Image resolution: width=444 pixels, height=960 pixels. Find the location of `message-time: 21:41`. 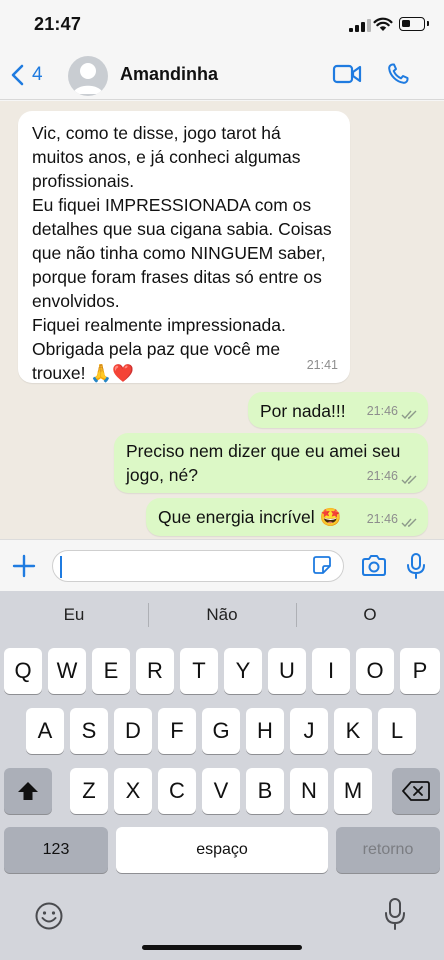

message-time: 21:41 is located at coordinates (322, 365).